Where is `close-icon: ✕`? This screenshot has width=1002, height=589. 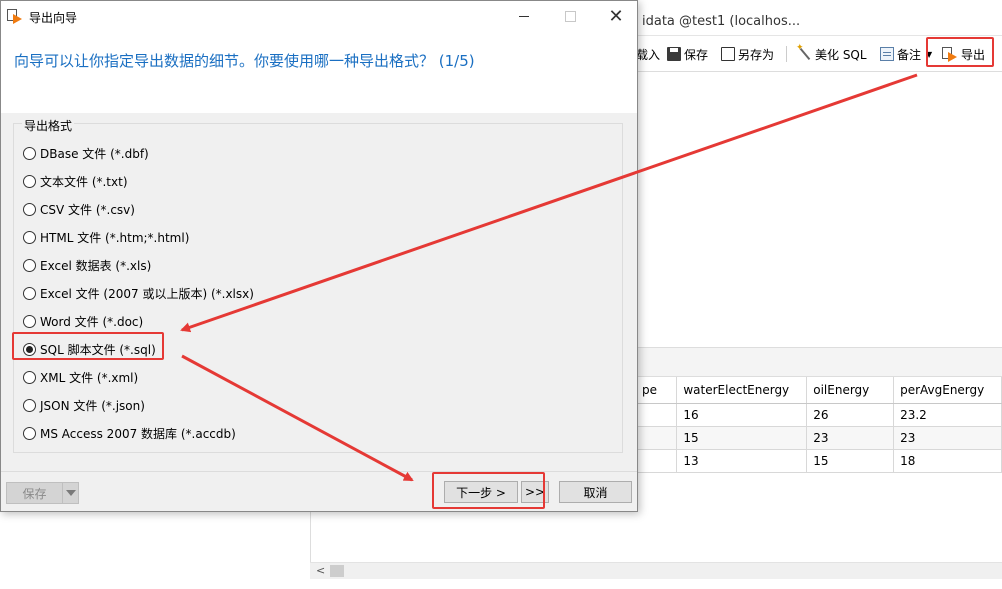
close-icon: ✕ is located at coordinates (616, 16).